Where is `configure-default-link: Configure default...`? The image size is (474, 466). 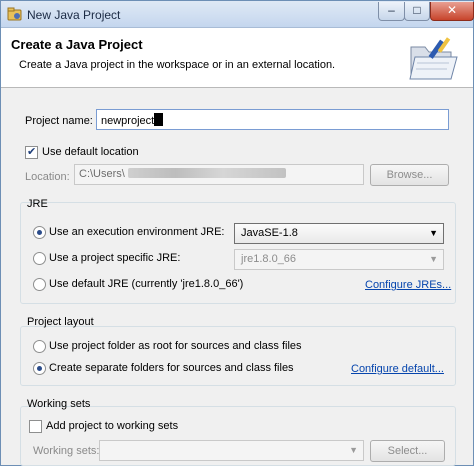
configure-default-link: Configure default... is located at coordinates (397, 369).